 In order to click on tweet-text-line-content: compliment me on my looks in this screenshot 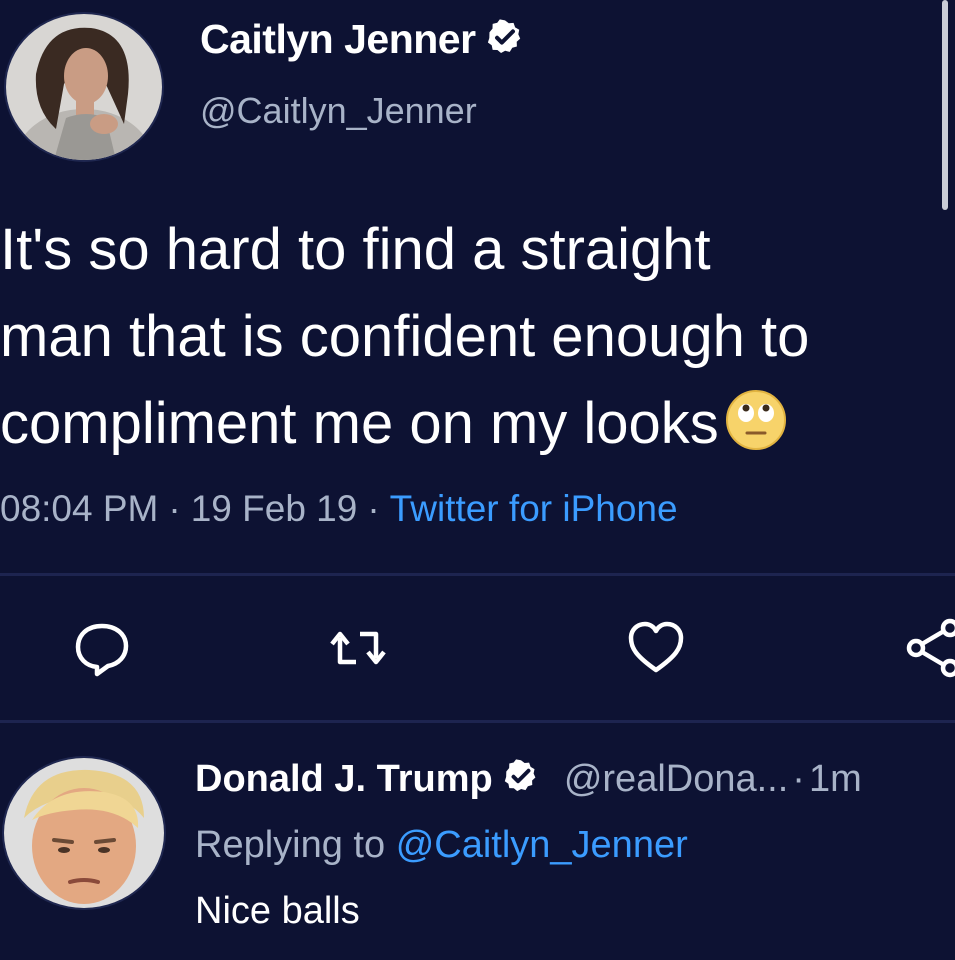, I will do `click(359, 423)`.